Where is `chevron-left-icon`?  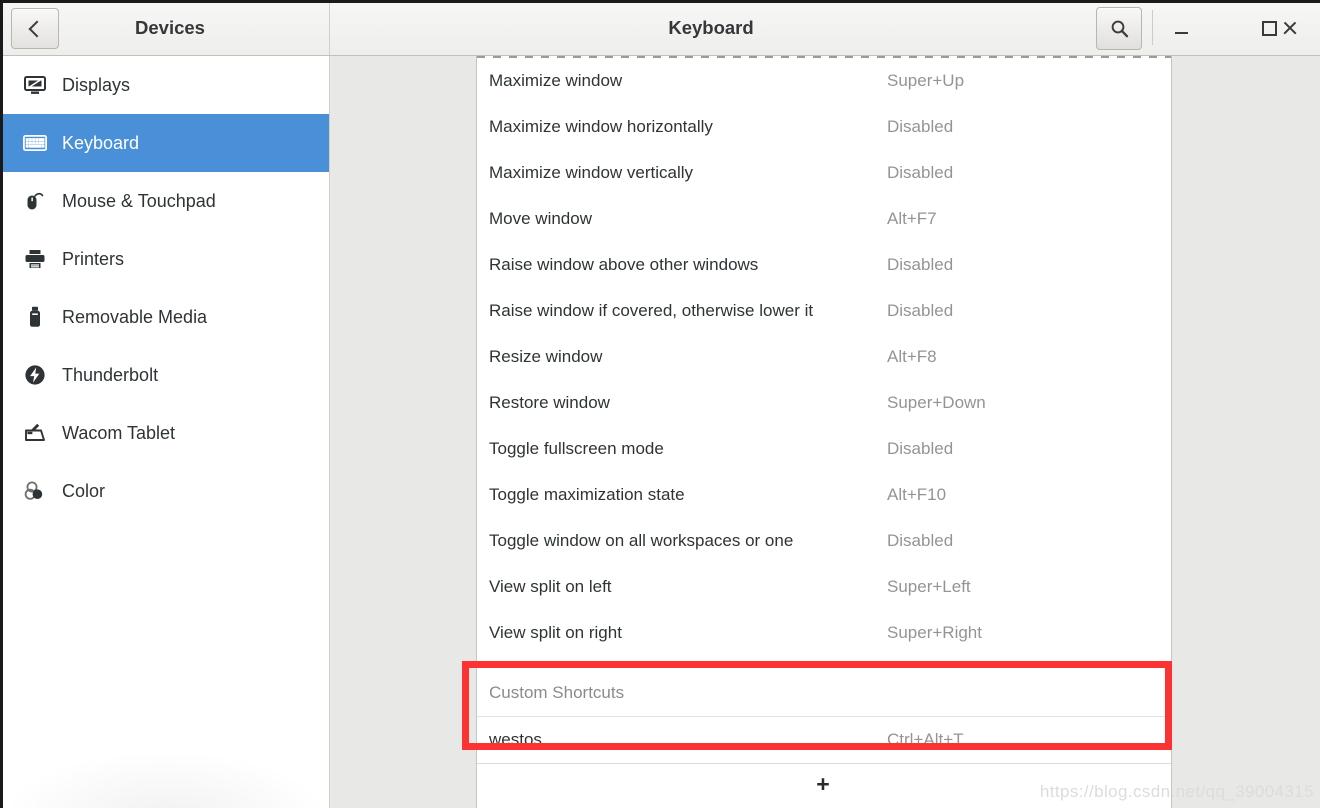 chevron-left-icon is located at coordinates (37, 28).